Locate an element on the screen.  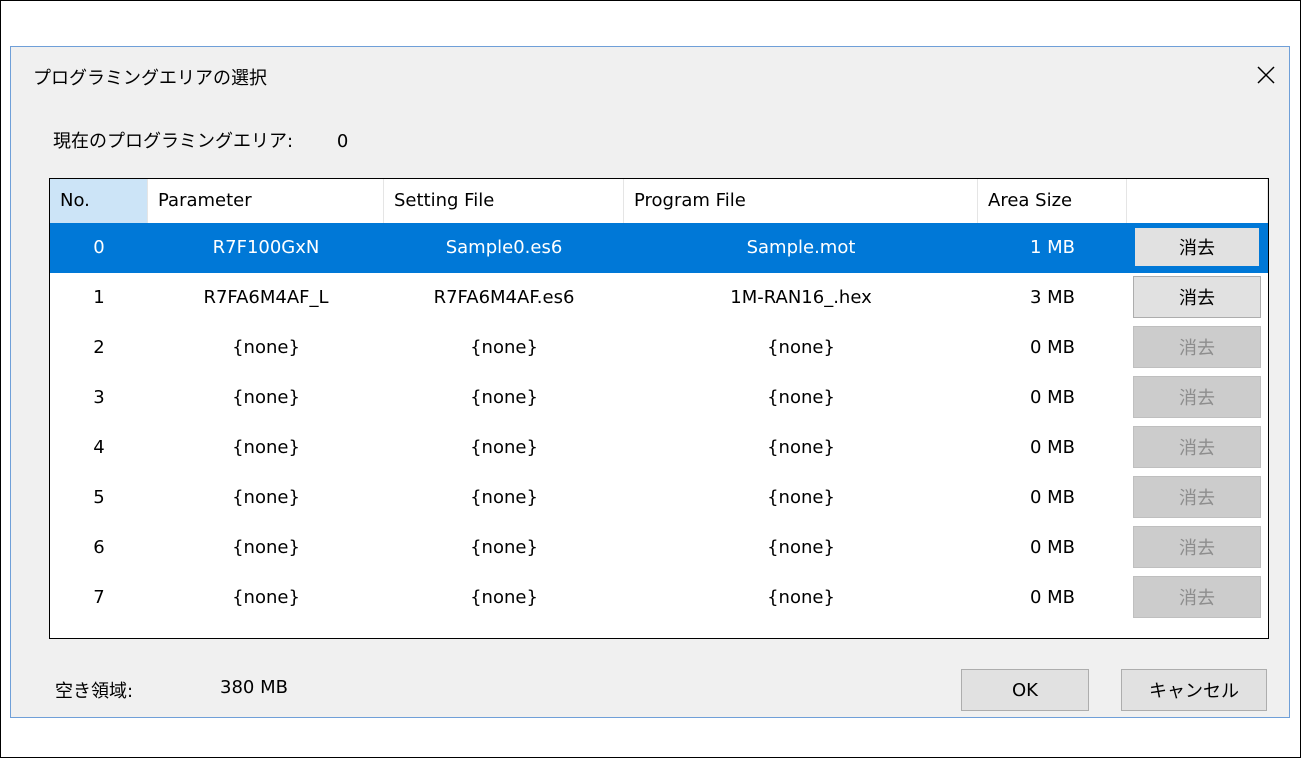
table-row: 7 {none} {none} {none} 0 MB 消去 is located at coordinates (659, 598).